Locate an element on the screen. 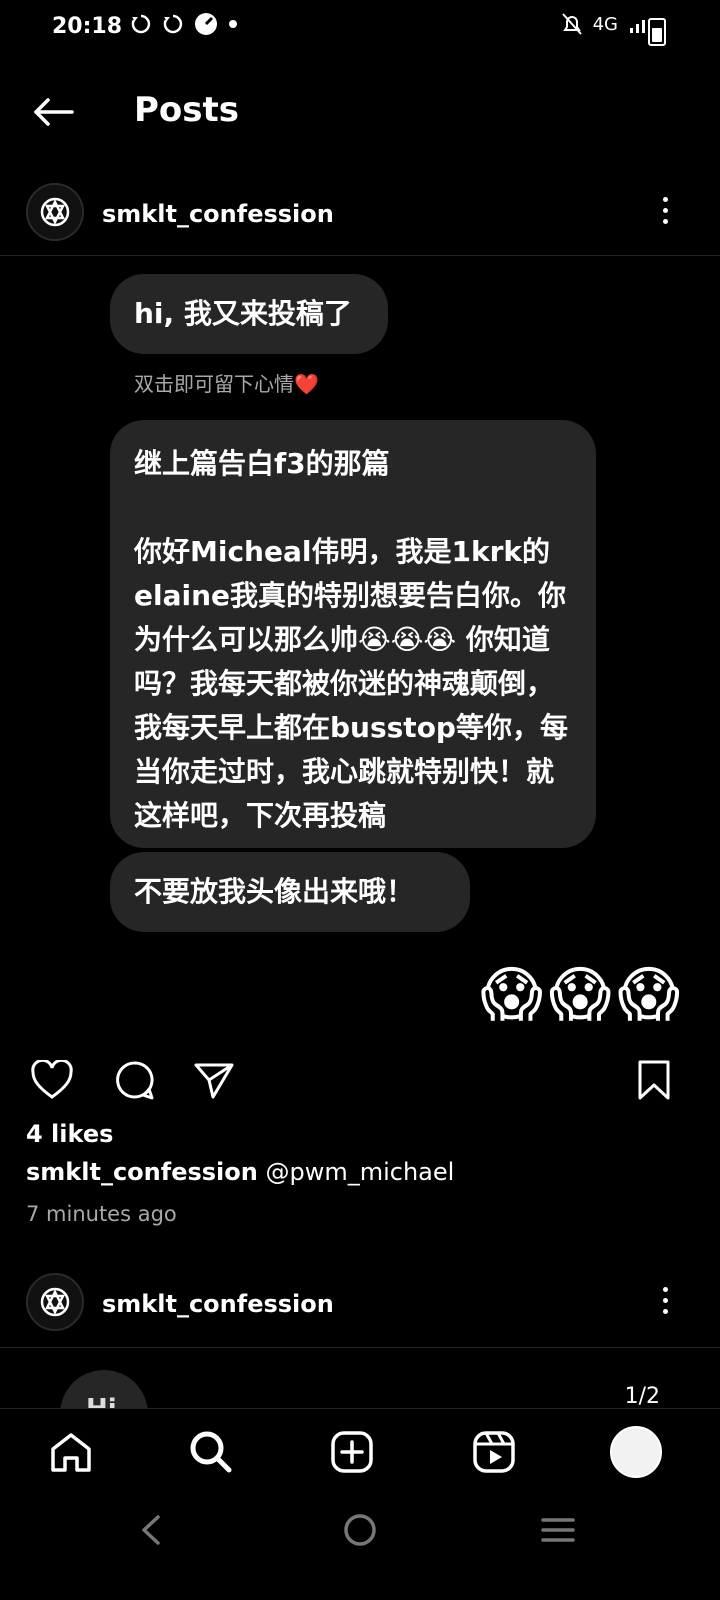 This screenshot has width=720, height=1600. reaction-emojis: 😱😱😱 is located at coordinates (583, 995).